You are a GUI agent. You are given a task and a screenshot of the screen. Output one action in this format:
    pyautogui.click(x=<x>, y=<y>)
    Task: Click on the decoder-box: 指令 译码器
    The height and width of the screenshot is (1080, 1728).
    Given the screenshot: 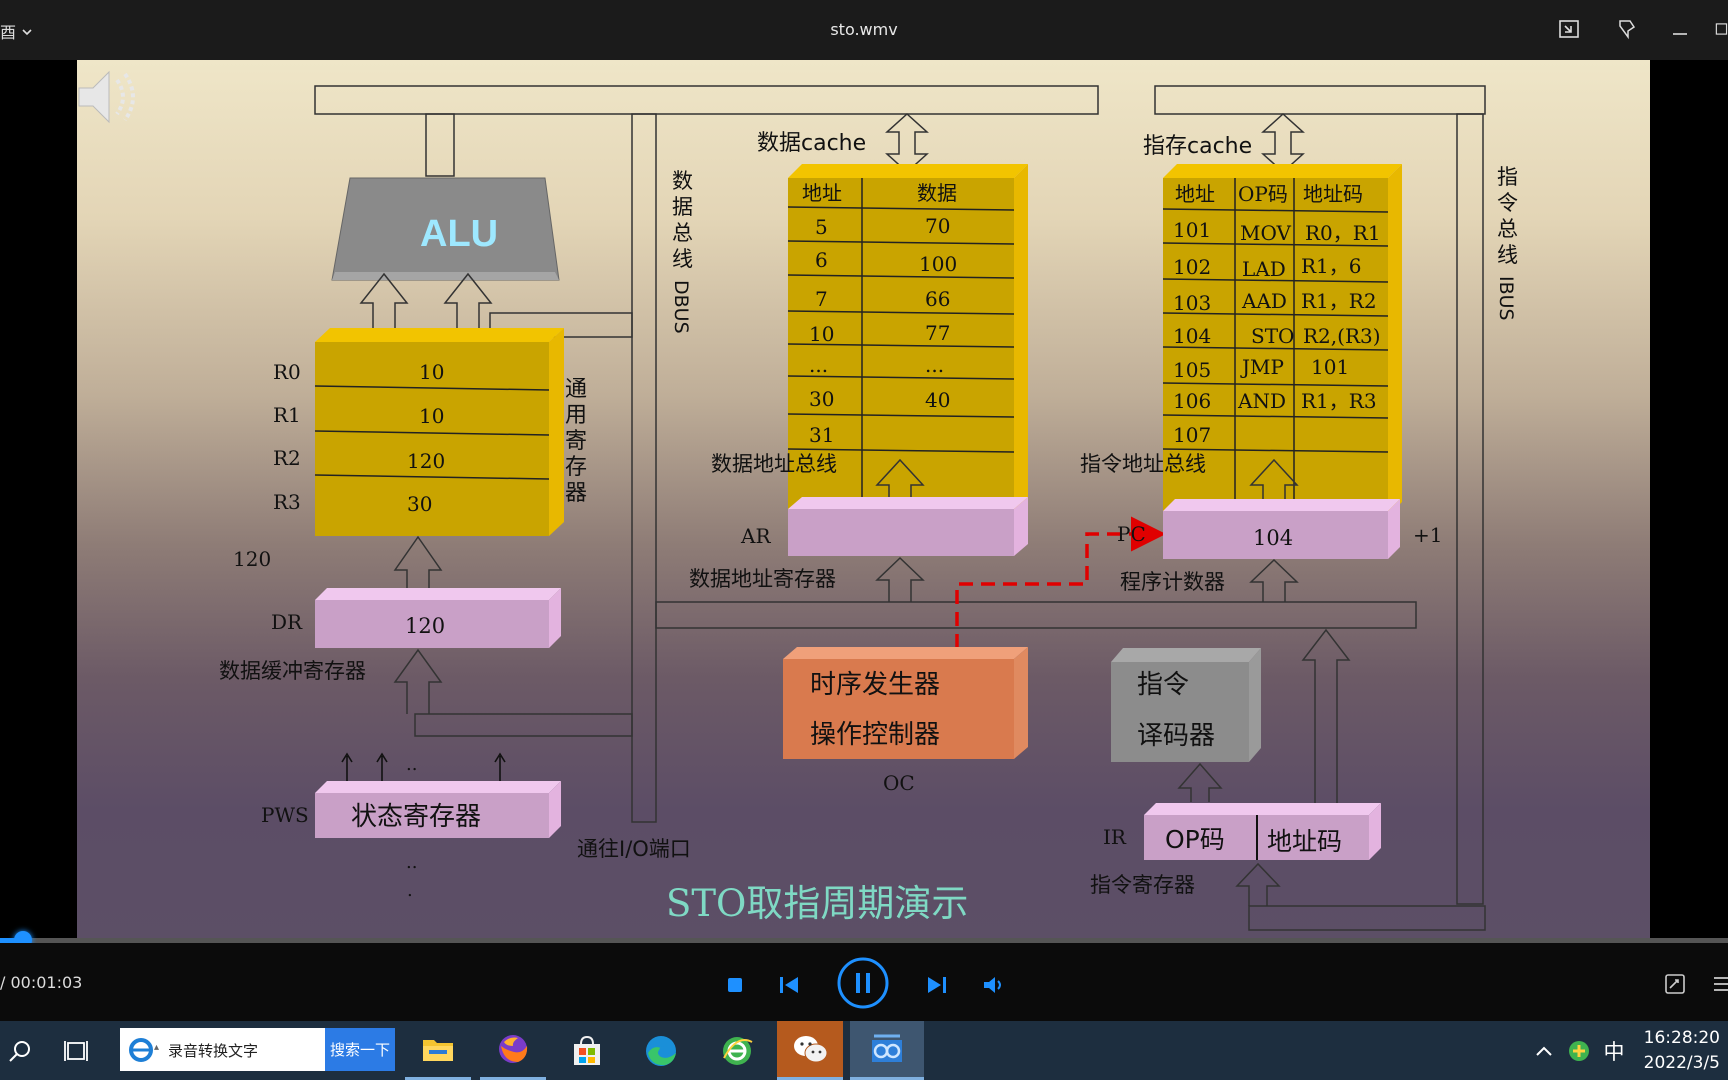 What is the action you would take?
    pyautogui.click(x=1186, y=705)
    